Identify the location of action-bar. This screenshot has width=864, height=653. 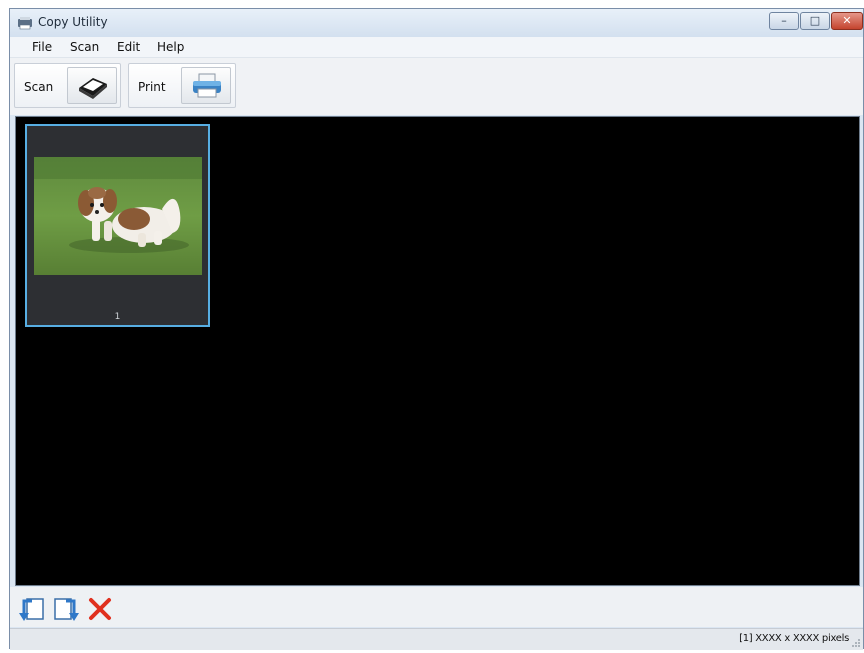
(436, 607).